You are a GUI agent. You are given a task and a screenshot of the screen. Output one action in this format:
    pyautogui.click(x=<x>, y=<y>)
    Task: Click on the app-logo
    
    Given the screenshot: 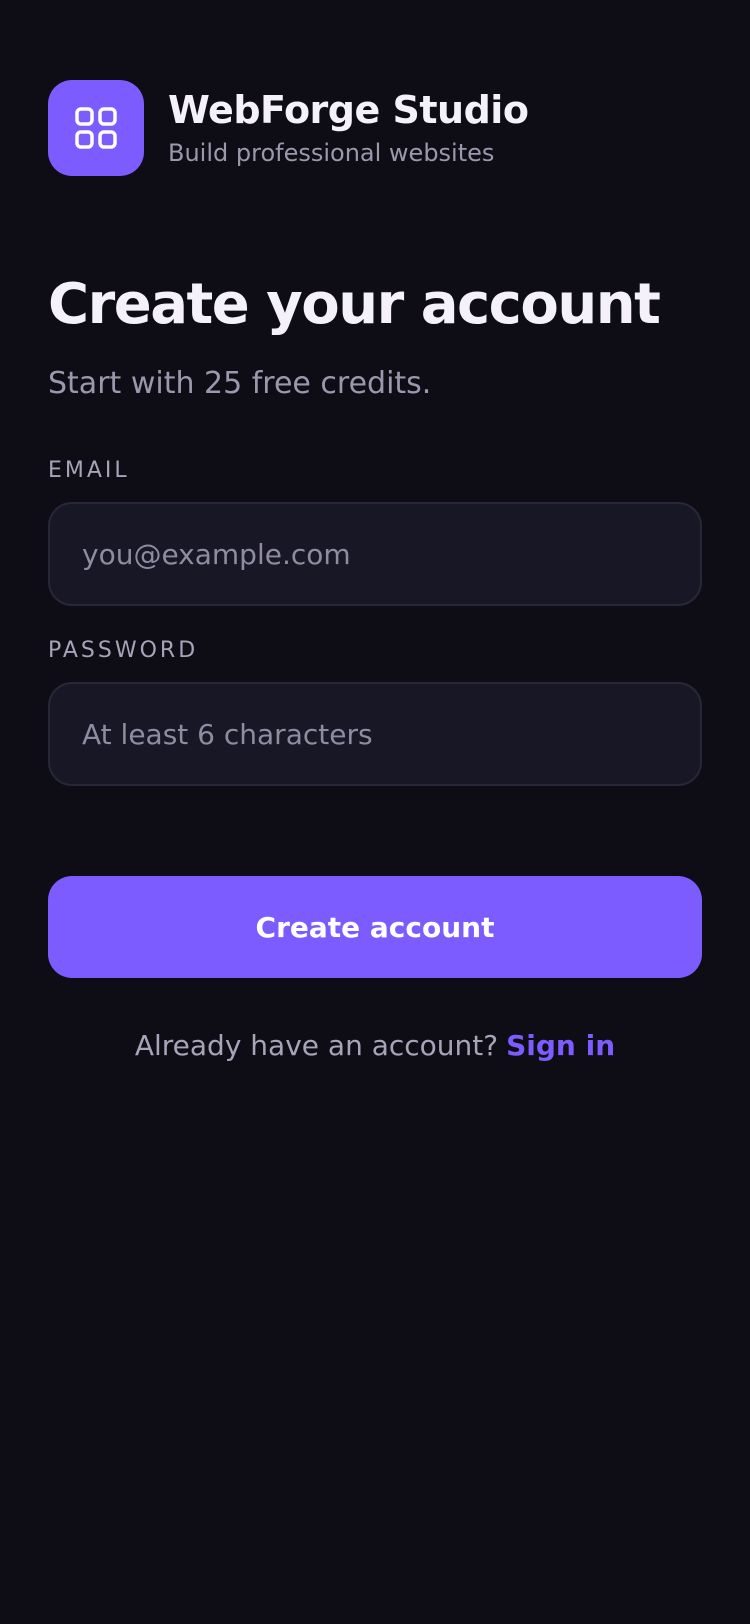 What is the action you would take?
    pyautogui.click(x=96, y=128)
    